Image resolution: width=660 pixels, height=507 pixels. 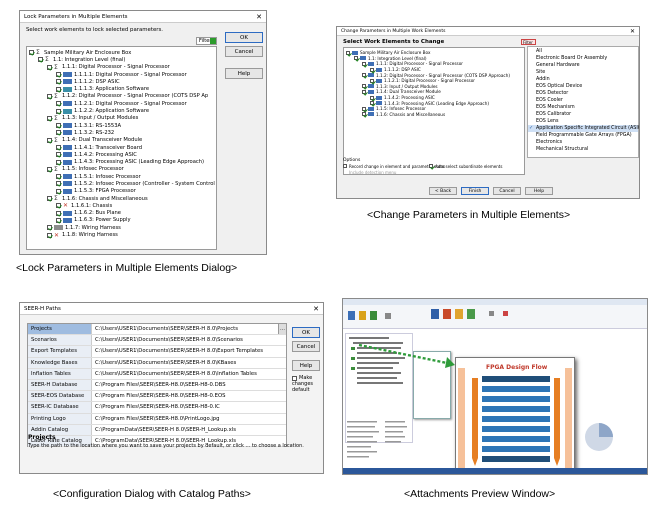 What do you see at coordinates (121, 52) in the screenshot?
I see `tree-row: Σ Sample Military Air Enclosure Box` at bounding box center [121, 52].